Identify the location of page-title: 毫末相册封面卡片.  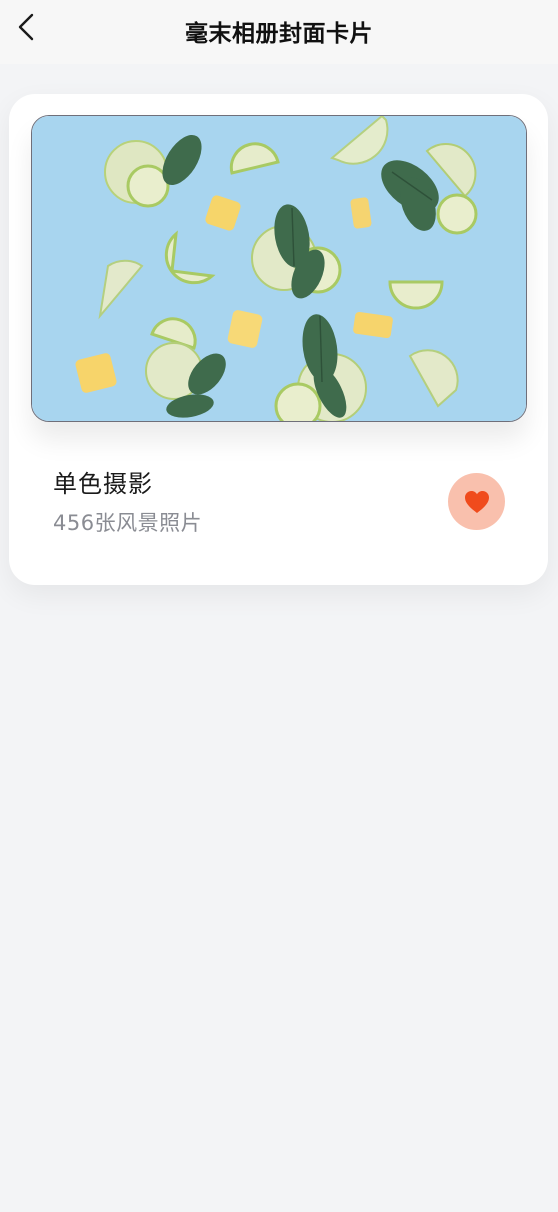
(279, 34).